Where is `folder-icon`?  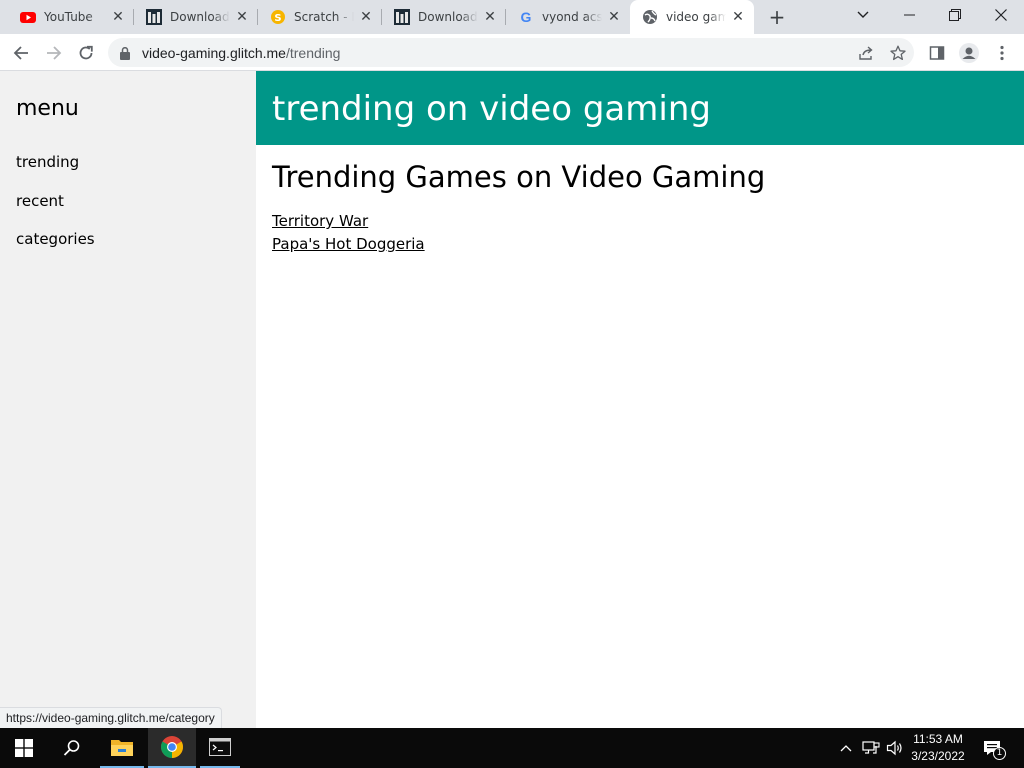
folder-icon is located at coordinates (122, 748).